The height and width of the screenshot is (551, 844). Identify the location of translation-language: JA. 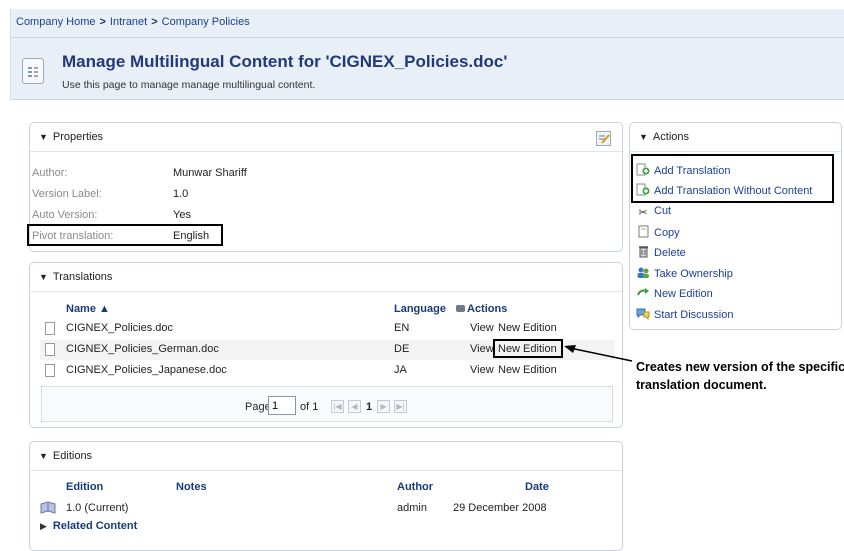
(400, 370).